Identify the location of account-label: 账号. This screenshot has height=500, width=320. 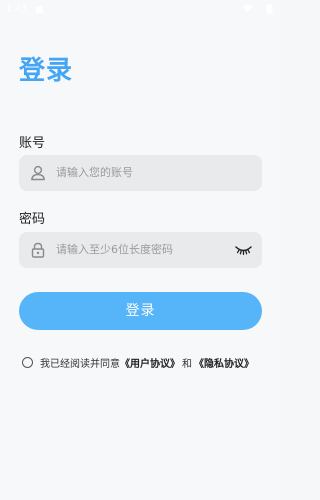
(32, 143).